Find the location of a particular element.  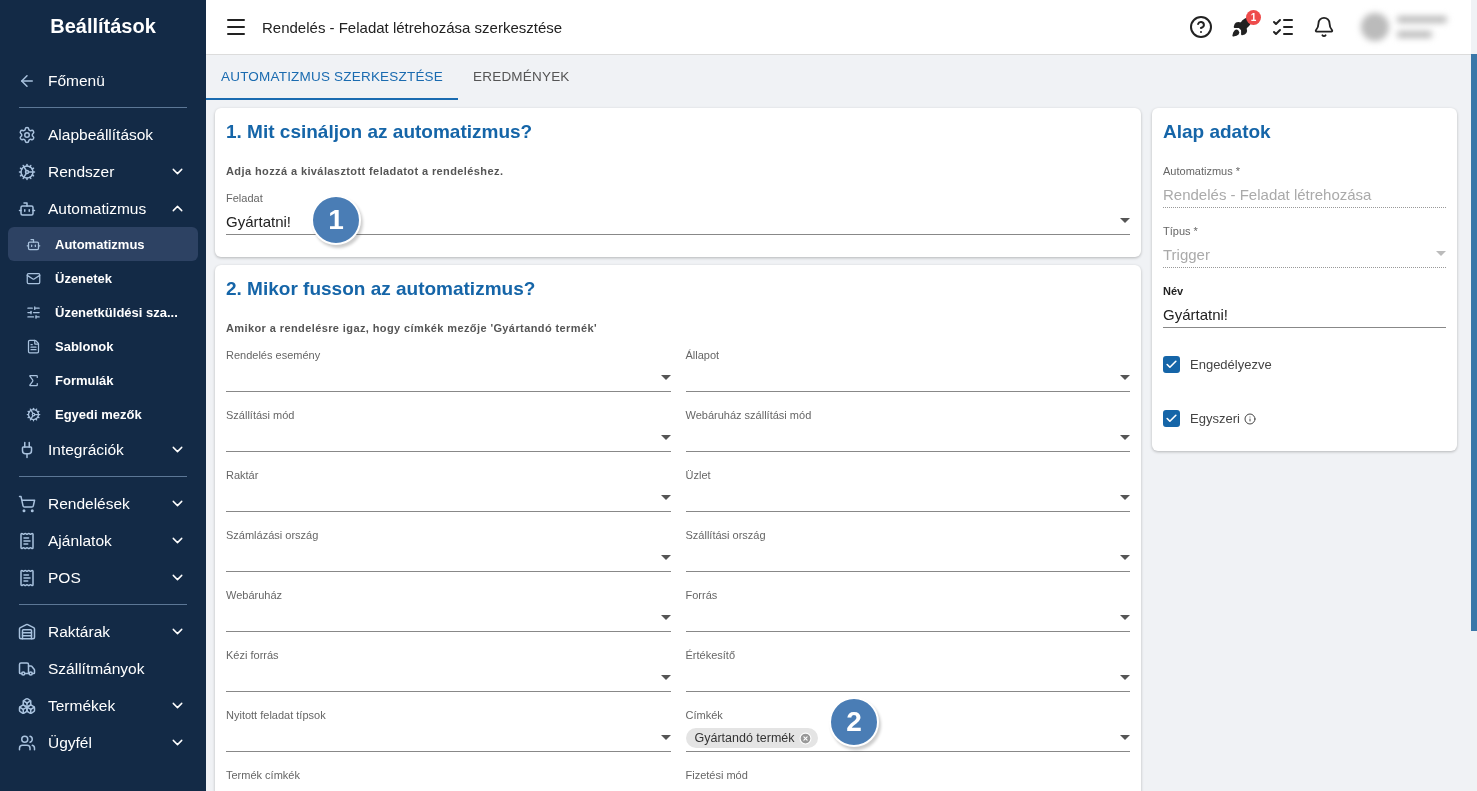

sidebar-item: Rendszer is located at coordinates (103, 171).